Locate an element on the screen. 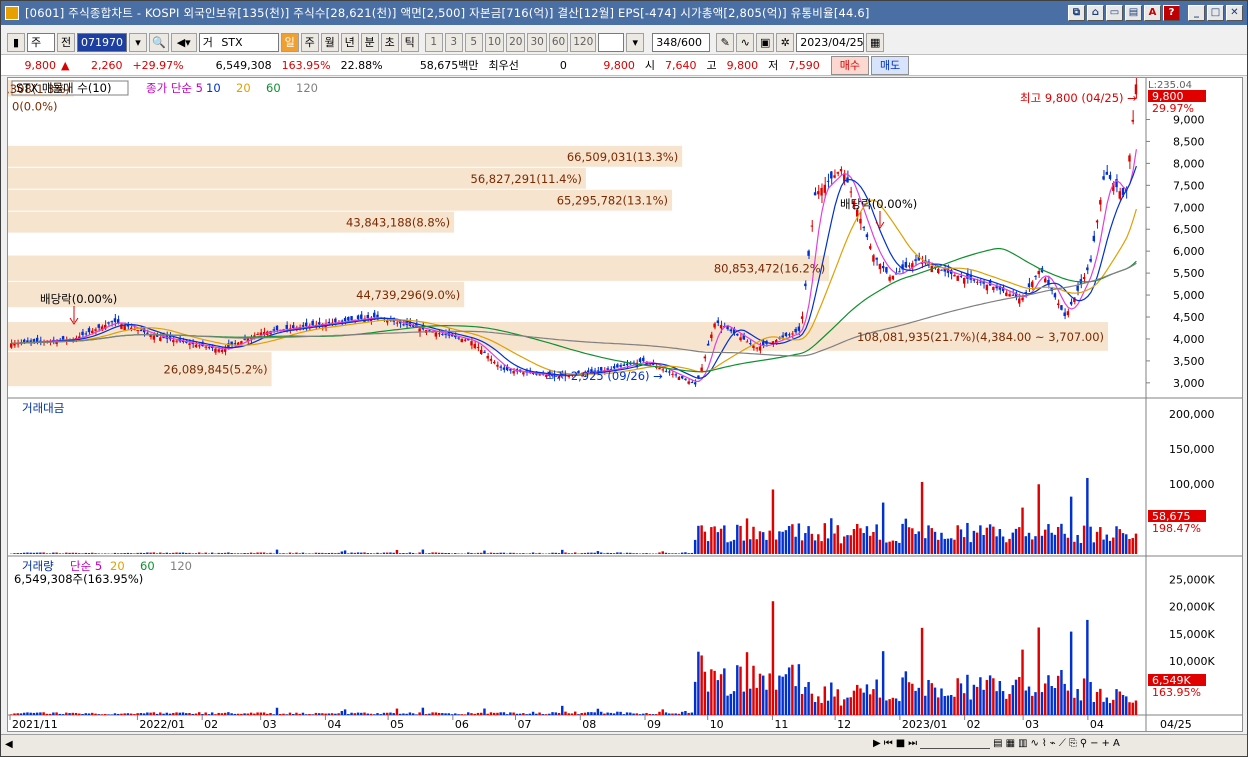 Image resolution: width=1248 pixels, height=757 pixels. rewind-icon: ⏮ is located at coordinates (888, 743).